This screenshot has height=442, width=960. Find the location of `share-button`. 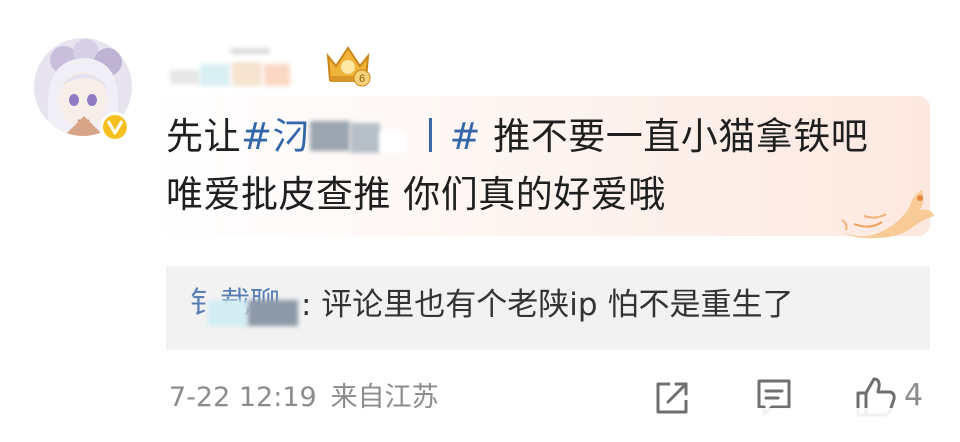

share-button is located at coordinates (672, 398).